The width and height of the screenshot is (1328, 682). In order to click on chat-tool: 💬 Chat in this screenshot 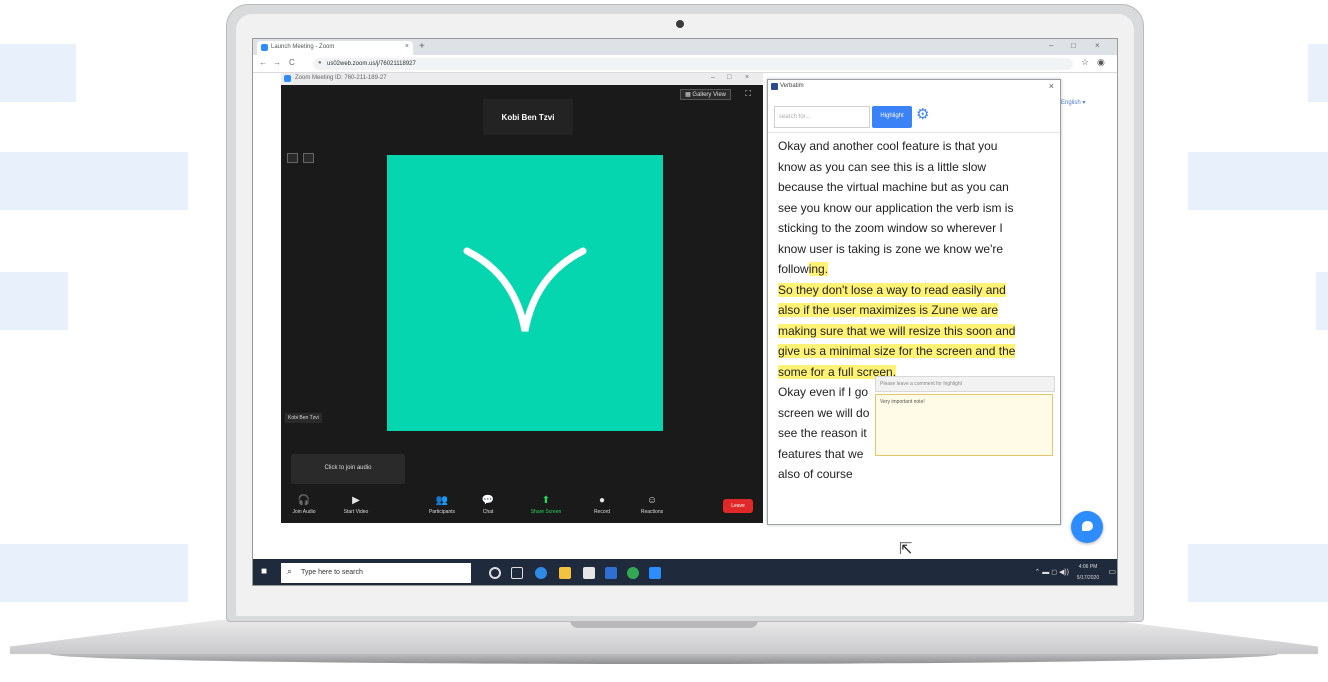, I will do `click(488, 505)`.